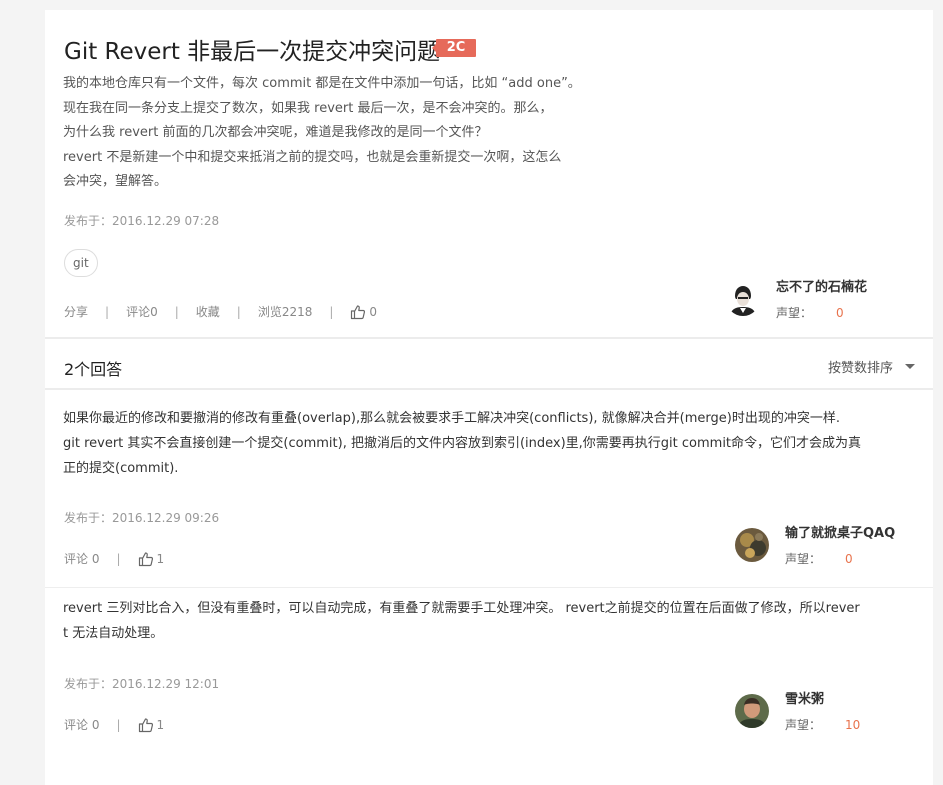 The height and width of the screenshot is (785, 943). I want to click on answer-publish-time: 发布于：2016.12.29 09:26, so click(142, 518).